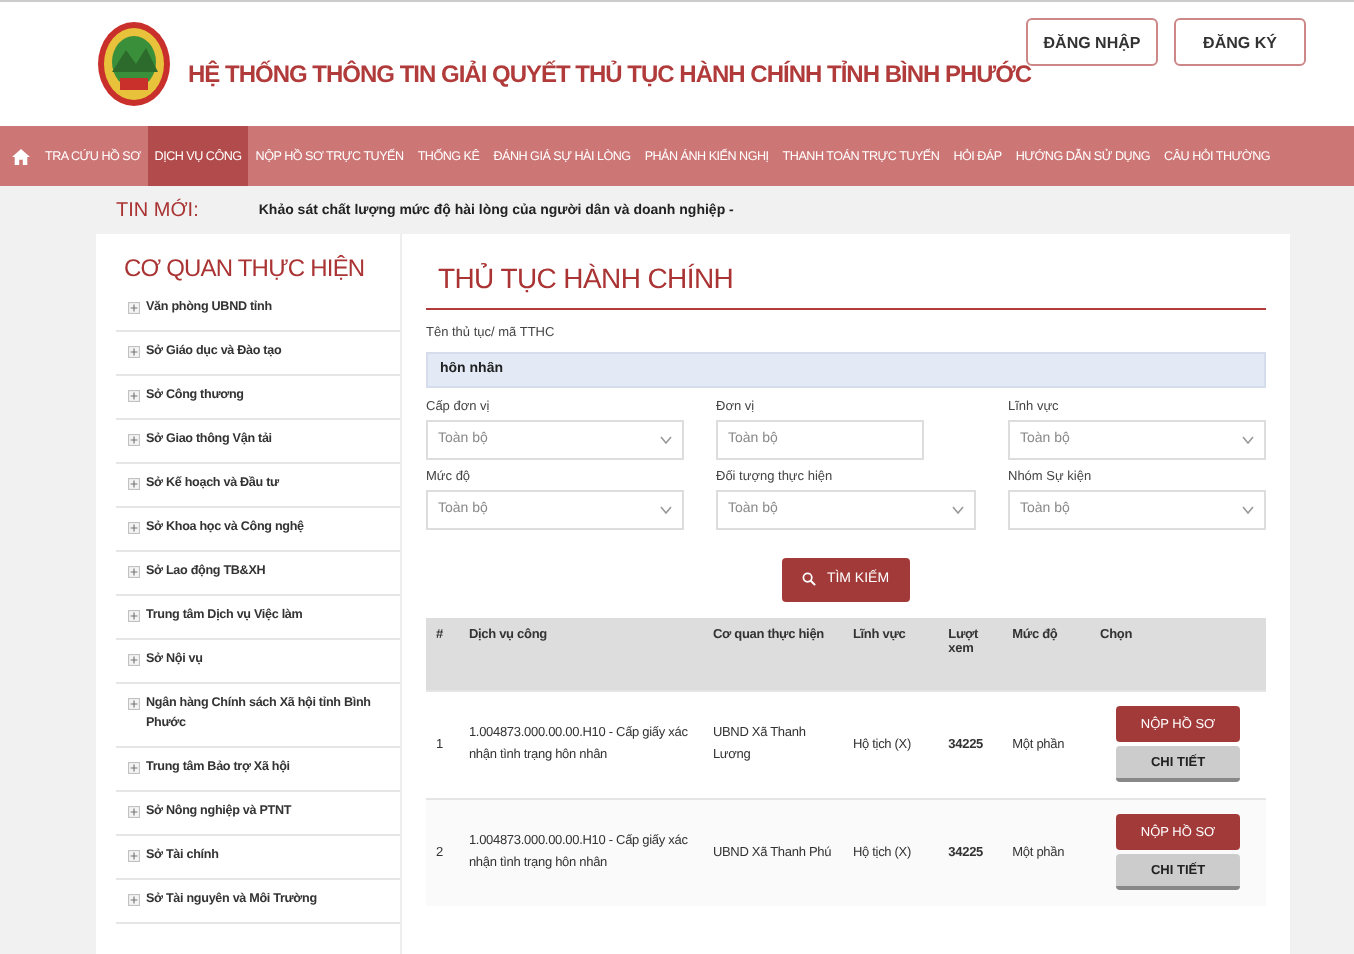  What do you see at coordinates (1092, 42) in the screenshot?
I see `header-button: ĐĂNG NHẬP` at bounding box center [1092, 42].